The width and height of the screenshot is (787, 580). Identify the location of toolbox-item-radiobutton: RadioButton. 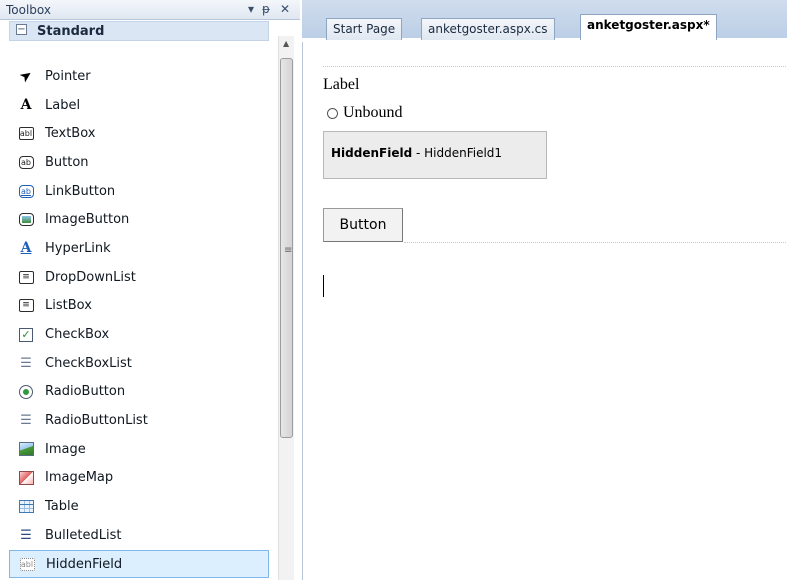
(139, 392).